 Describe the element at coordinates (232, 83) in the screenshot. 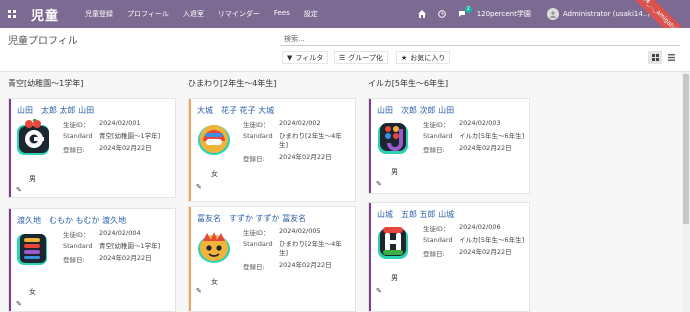

I see `column-title-himawari: ひまわり[2年生〜4年生]` at that location.